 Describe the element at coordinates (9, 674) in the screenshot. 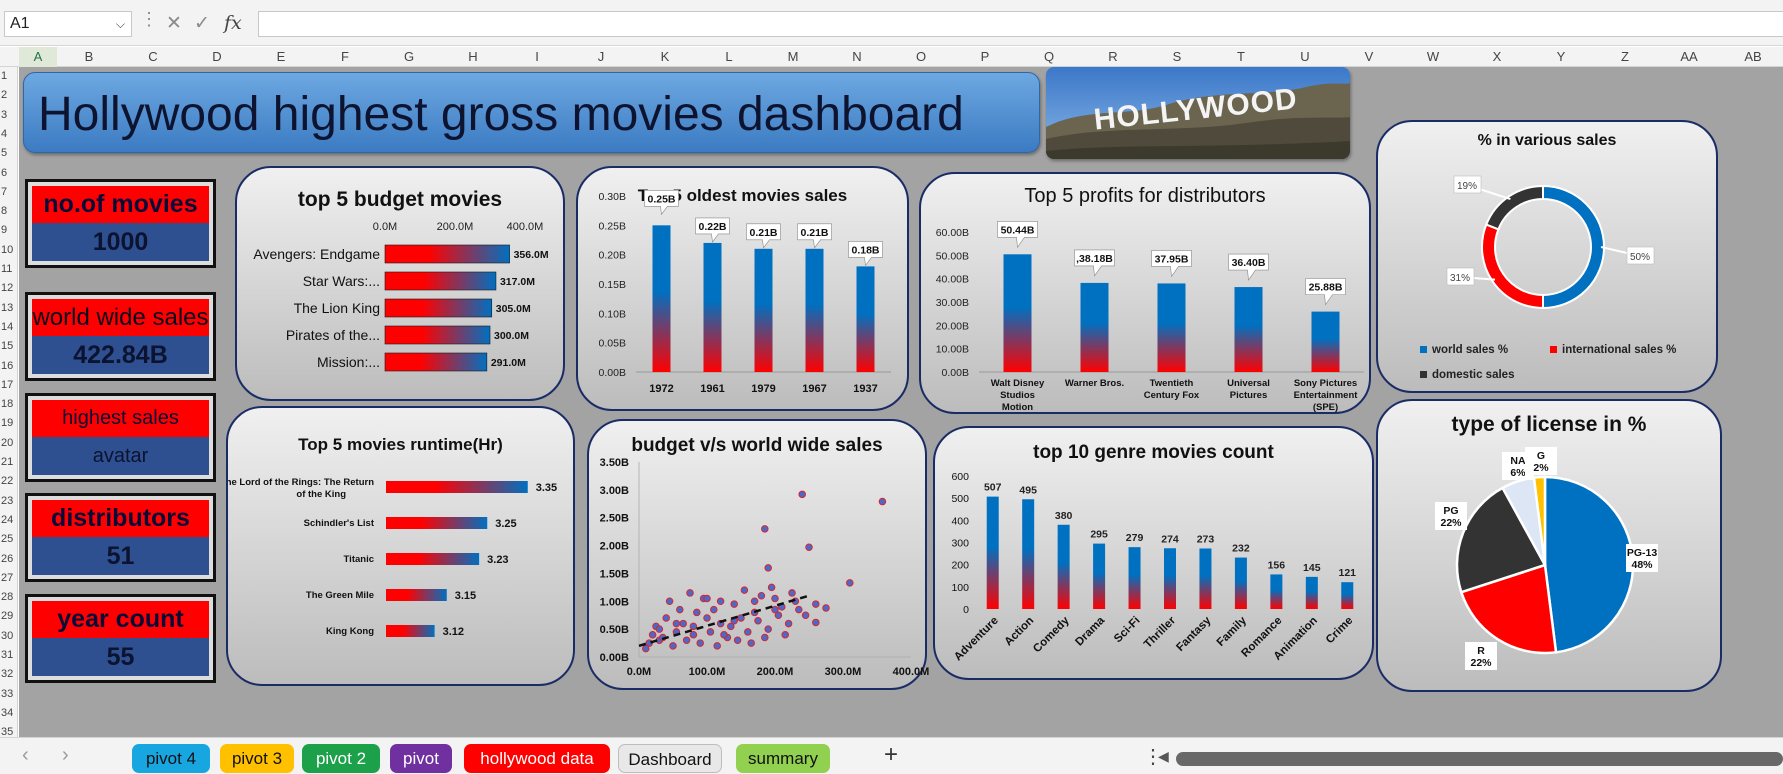

I see `row-header: 32` at that location.